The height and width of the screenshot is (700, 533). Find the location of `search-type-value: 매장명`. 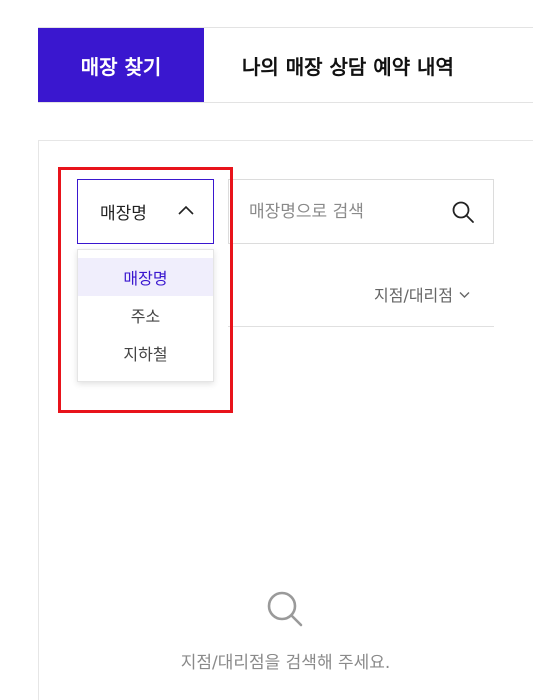

search-type-value: 매장명 is located at coordinates (123, 214).